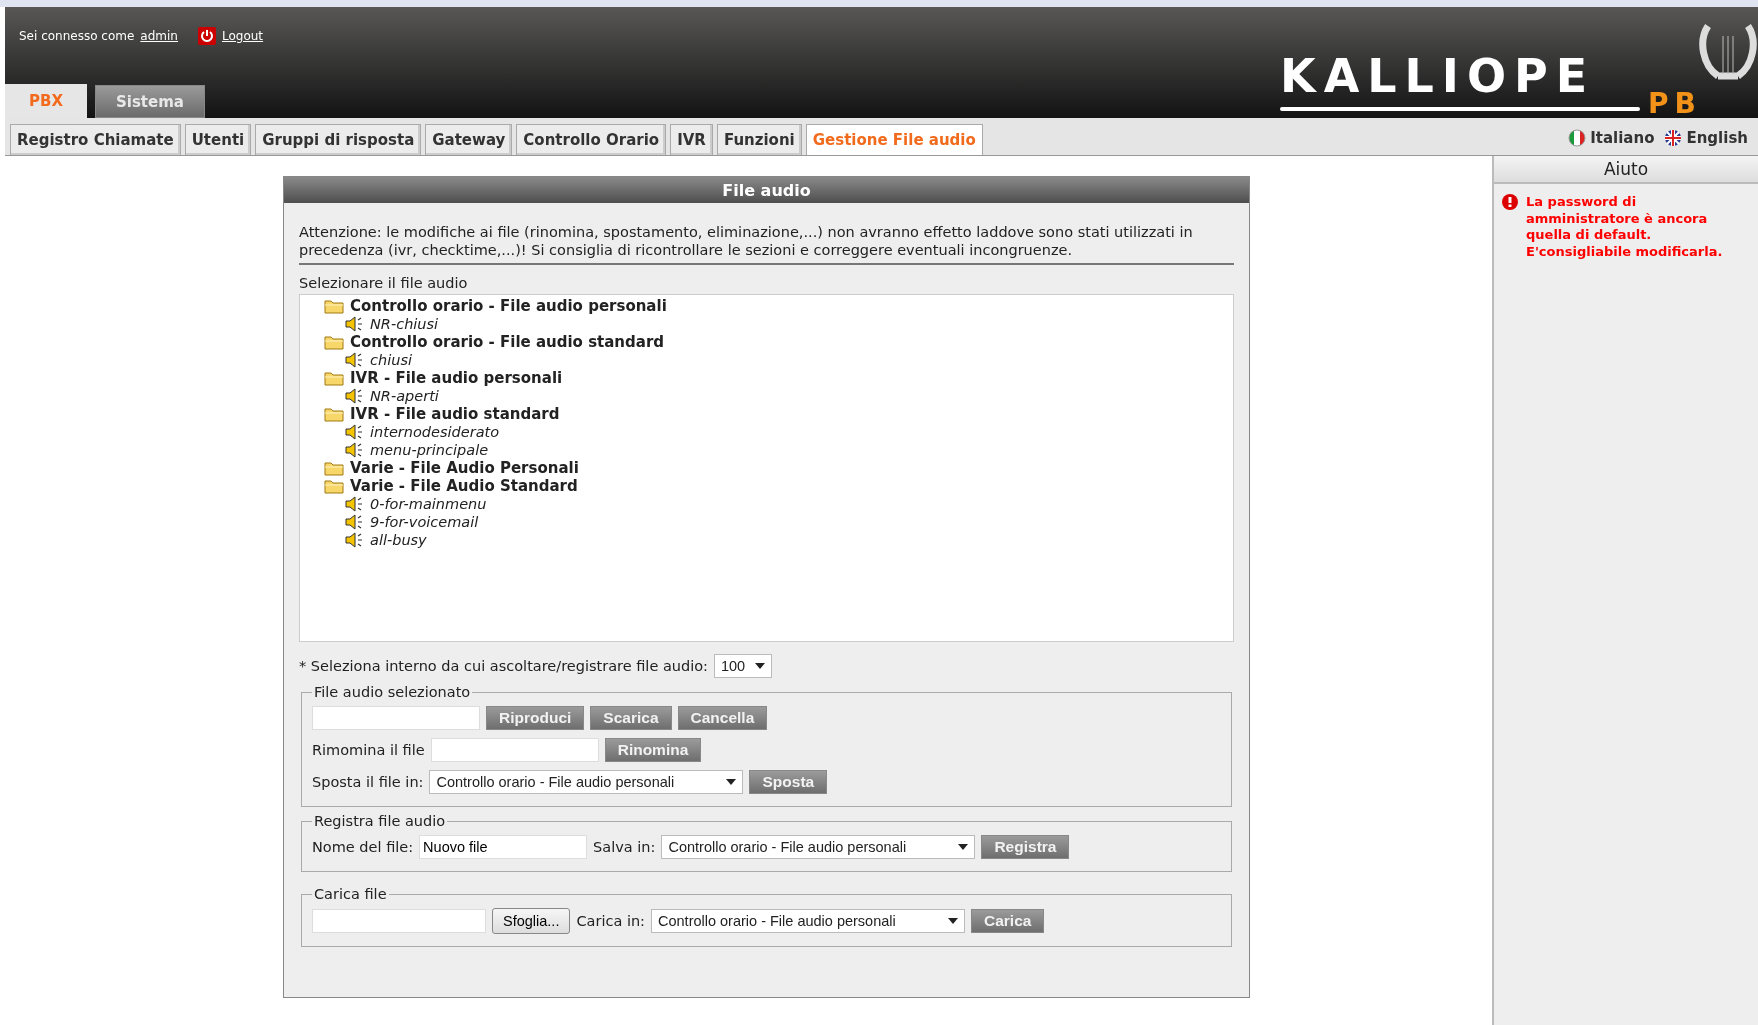 This screenshot has width=1758, height=1025. I want to click on rename-label: Rimomina il file, so click(368, 750).